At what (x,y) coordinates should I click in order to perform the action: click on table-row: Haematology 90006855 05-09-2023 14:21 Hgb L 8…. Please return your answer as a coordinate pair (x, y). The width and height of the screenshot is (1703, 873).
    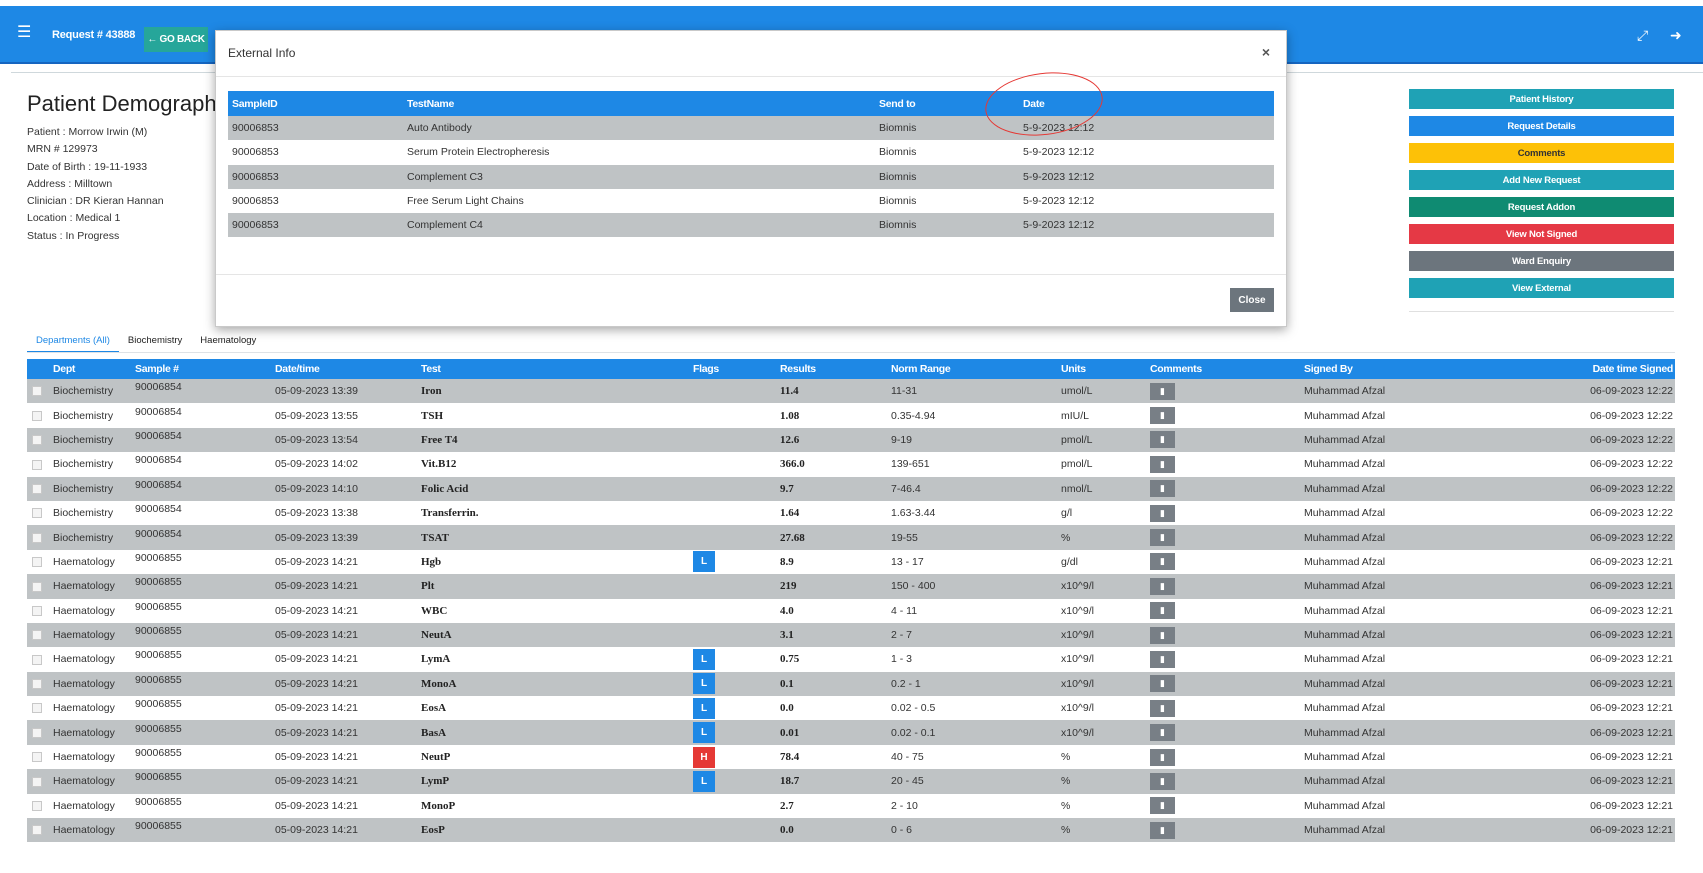
    Looking at the image, I should click on (851, 562).